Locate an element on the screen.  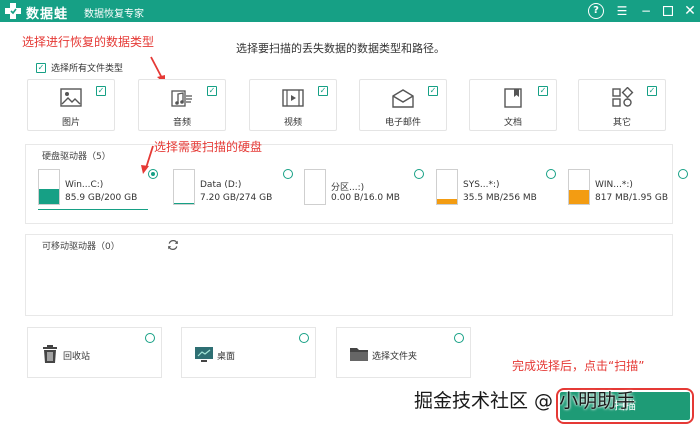
file-type-card-image: ✓ 图片 is located at coordinates (71, 105).